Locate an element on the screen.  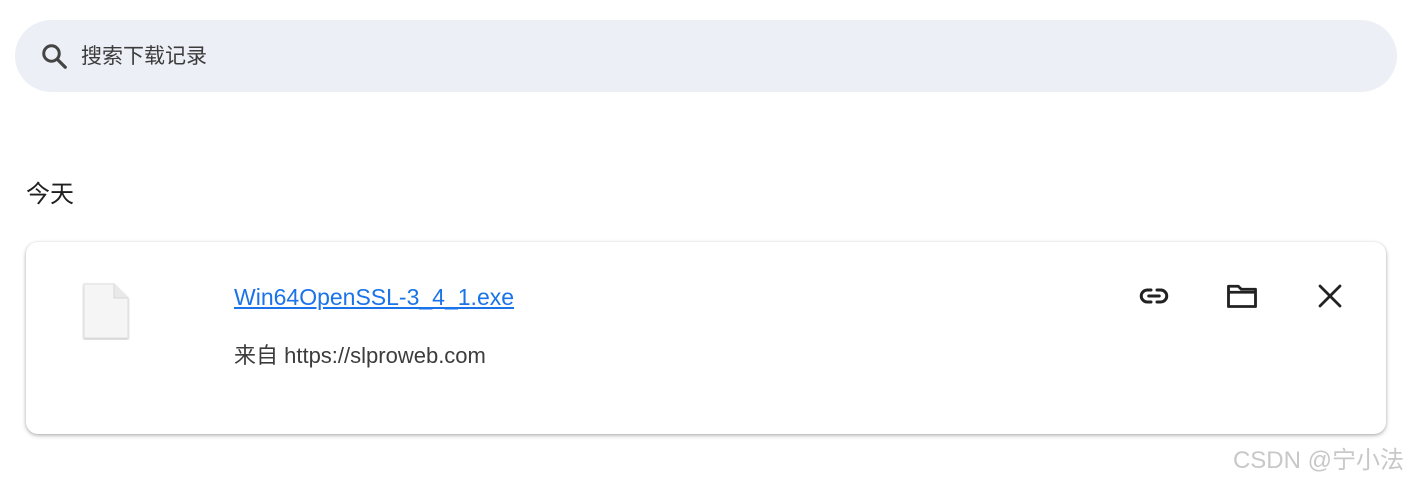
link-icon is located at coordinates (1154, 298).